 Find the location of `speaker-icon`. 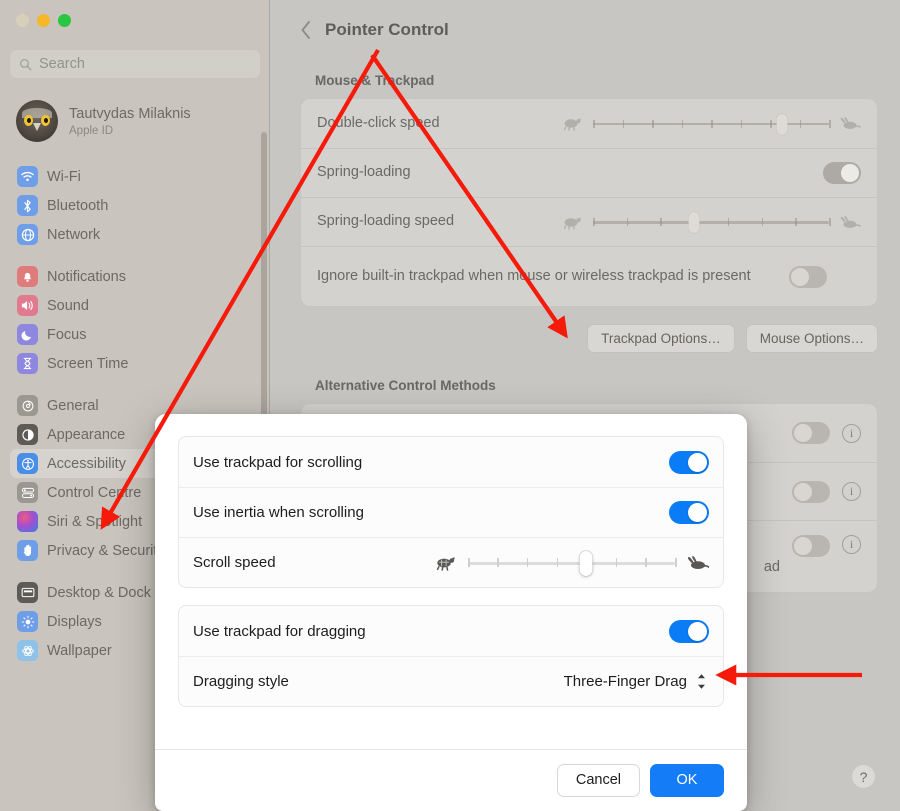

speaker-icon is located at coordinates (27, 305).